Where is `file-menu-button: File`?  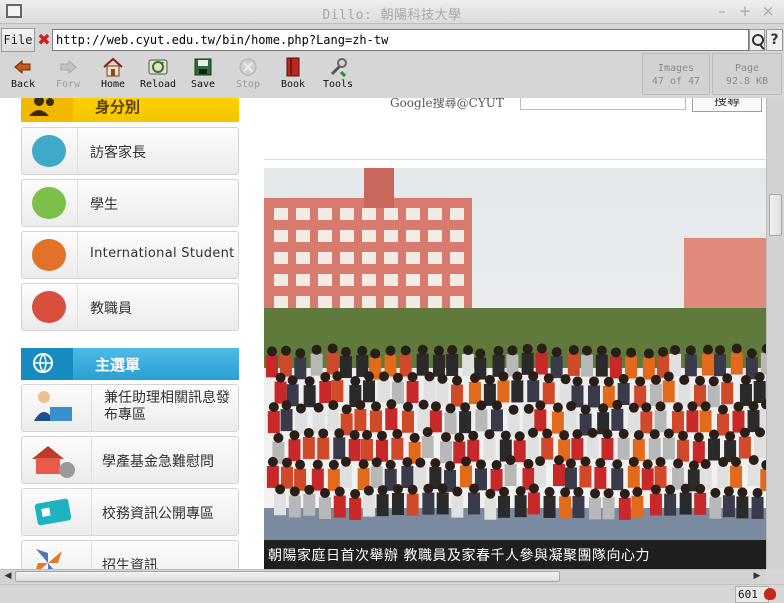 file-menu-button: File is located at coordinates (18, 40).